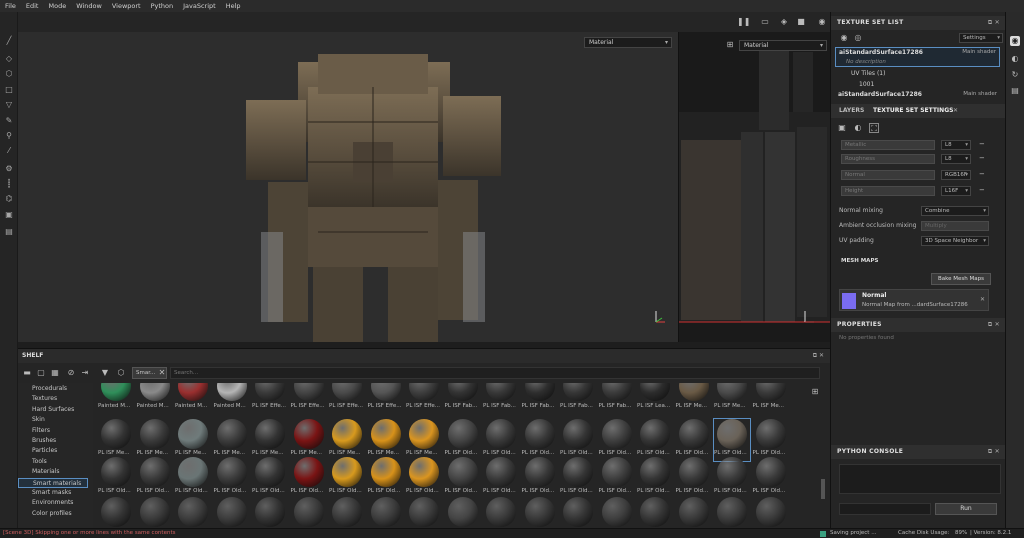  I want to click on normal-mixing-select: Combine, so click(955, 211).